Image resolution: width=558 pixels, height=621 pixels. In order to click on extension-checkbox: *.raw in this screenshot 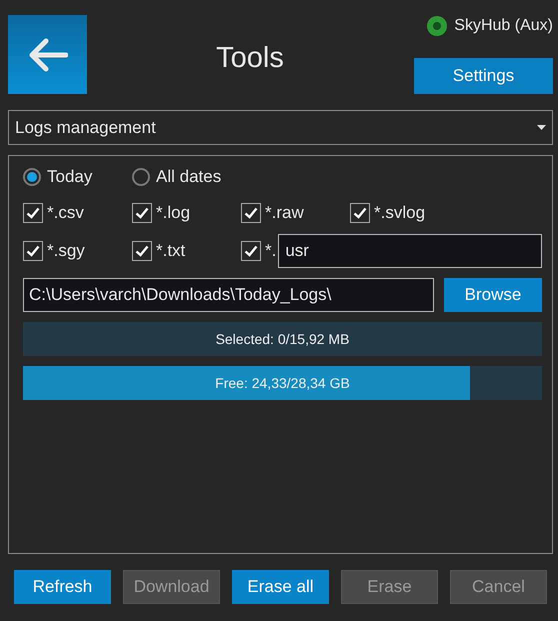, I will do `click(295, 213)`.